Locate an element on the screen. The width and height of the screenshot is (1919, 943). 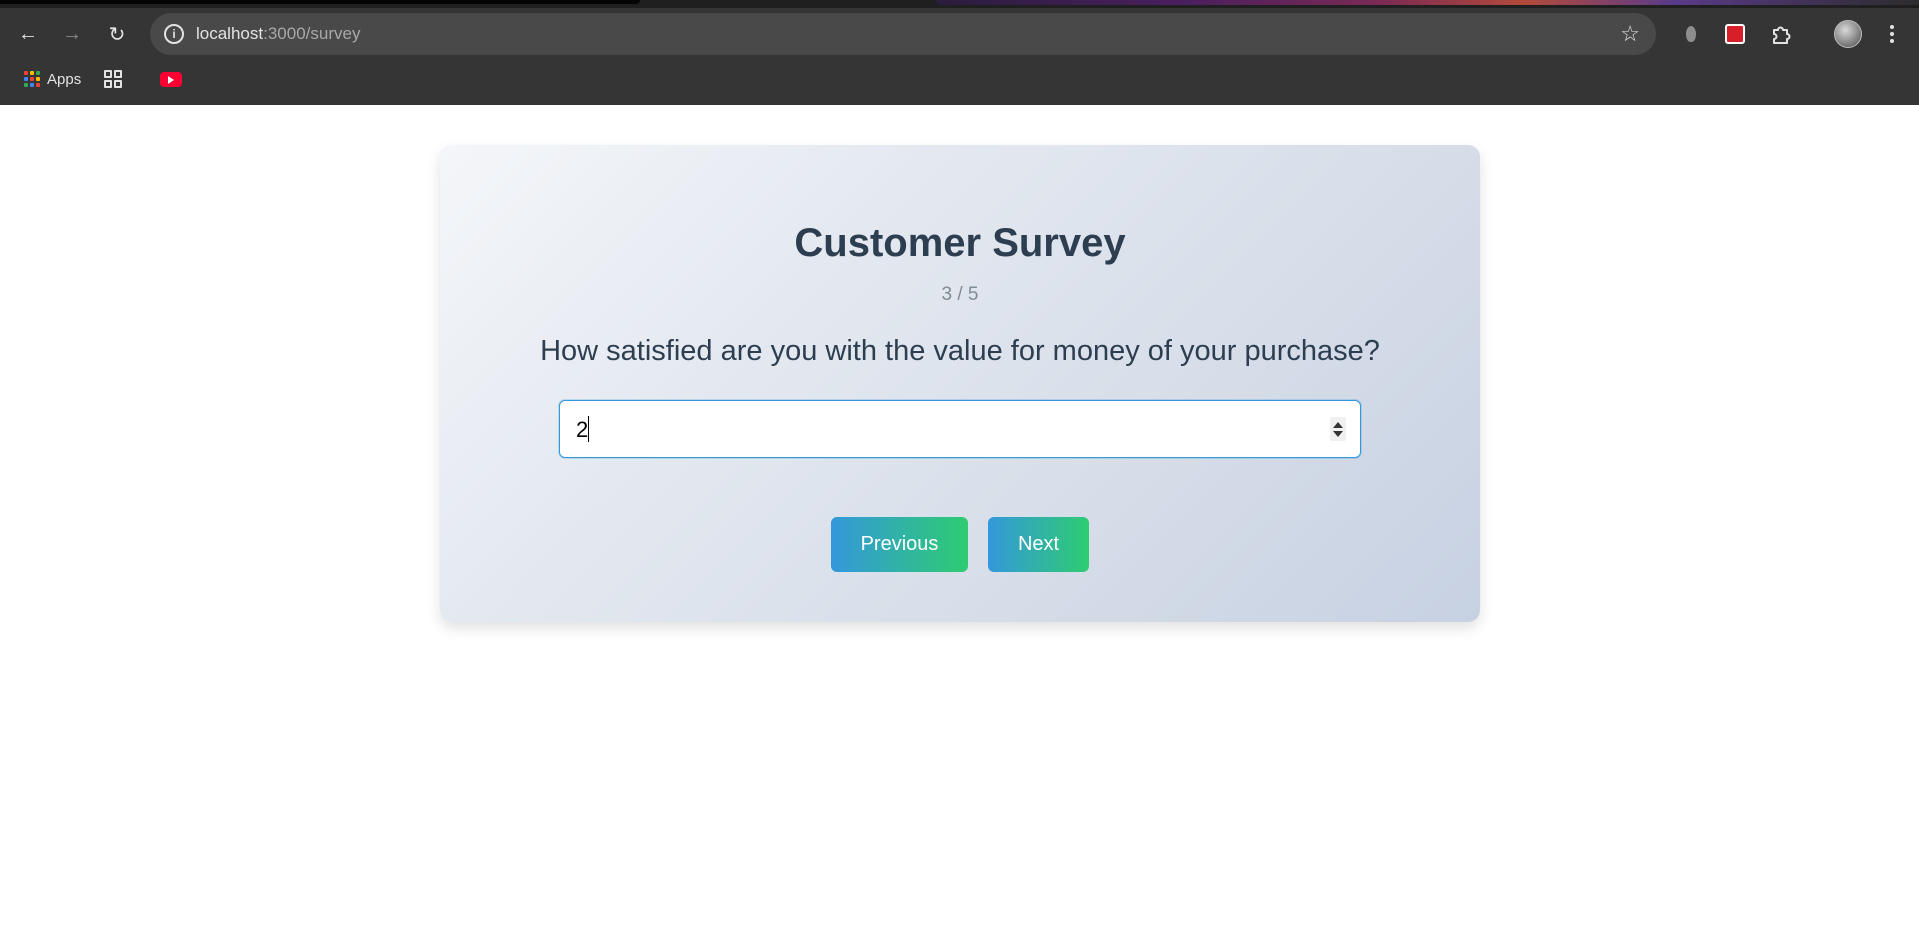
next-button: Next is located at coordinates (1038, 544).